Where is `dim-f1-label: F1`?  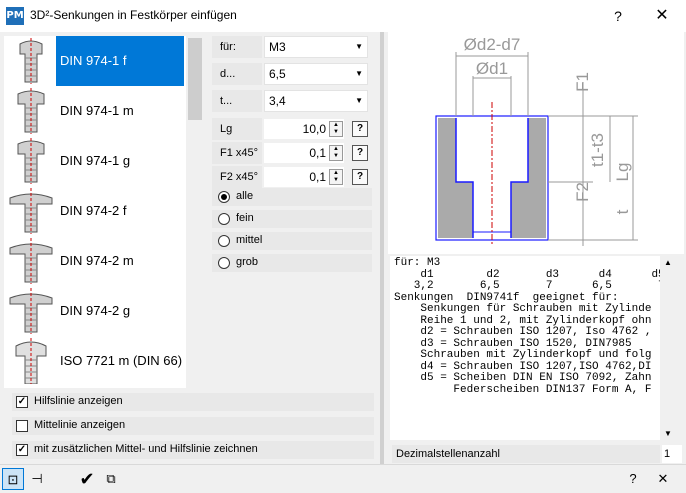 dim-f1-label: F1 is located at coordinates (582, 82).